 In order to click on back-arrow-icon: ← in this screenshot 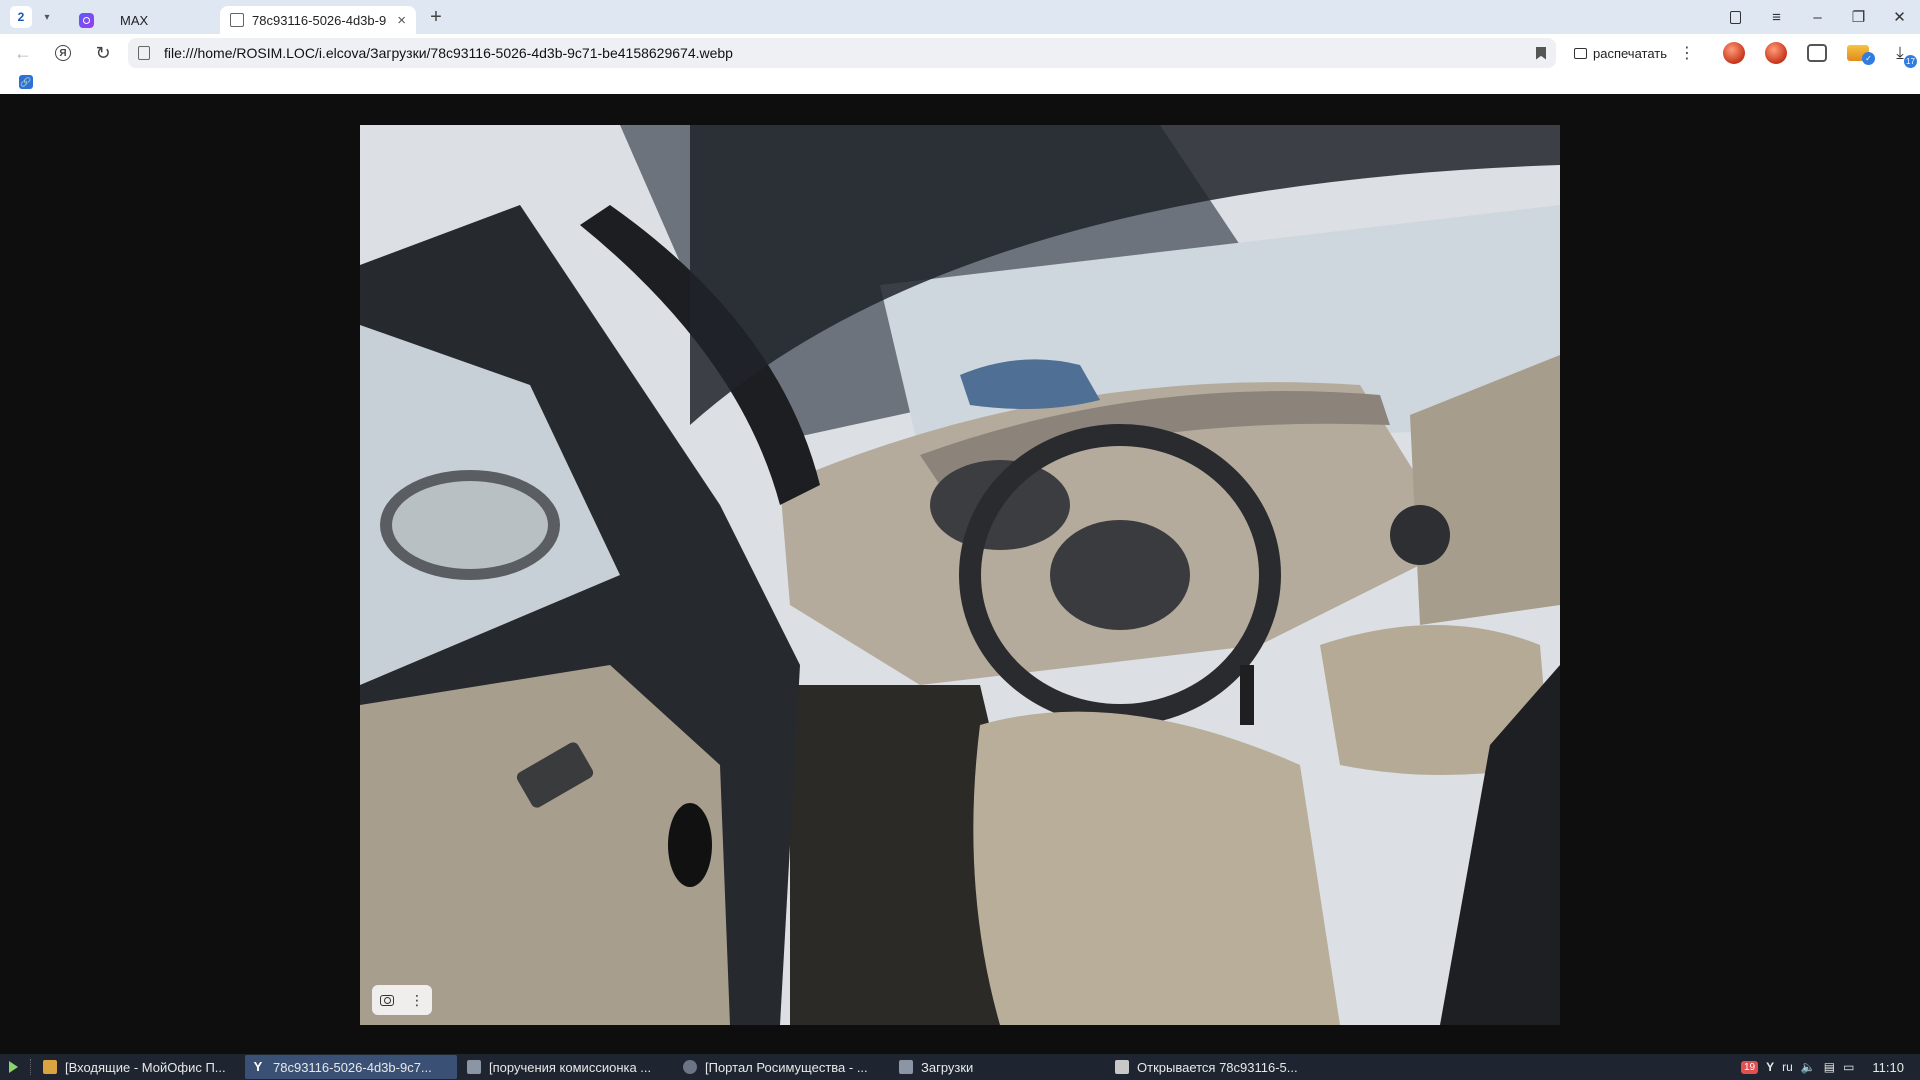, I will do `click(23, 53)`.